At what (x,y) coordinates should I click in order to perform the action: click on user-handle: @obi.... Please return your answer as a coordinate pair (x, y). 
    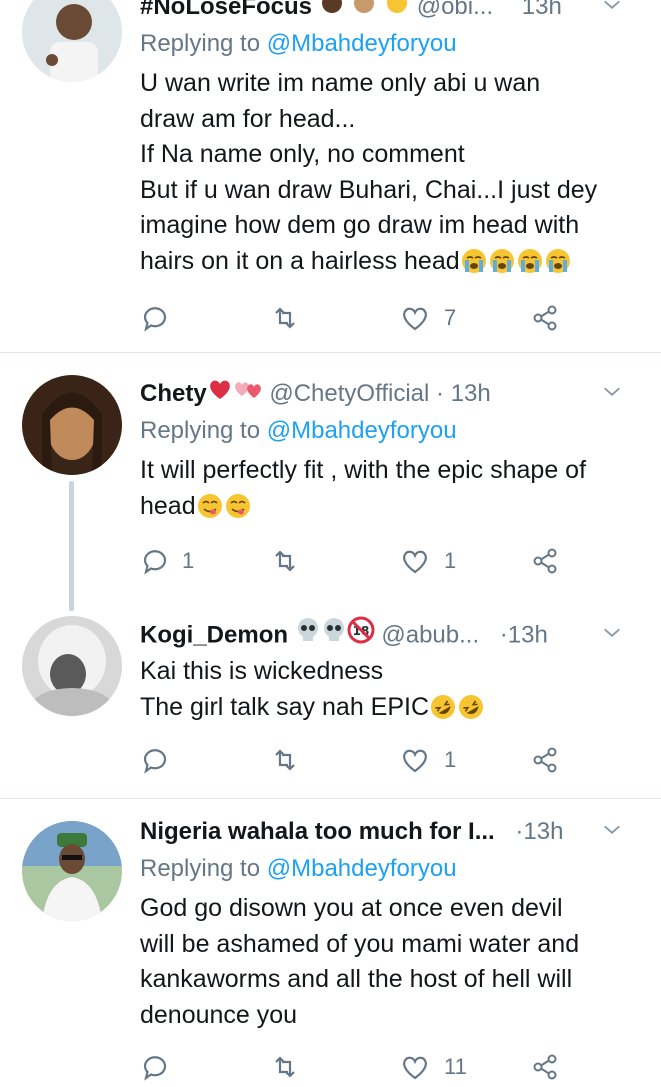
    Looking at the image, I should click on (455, 10).